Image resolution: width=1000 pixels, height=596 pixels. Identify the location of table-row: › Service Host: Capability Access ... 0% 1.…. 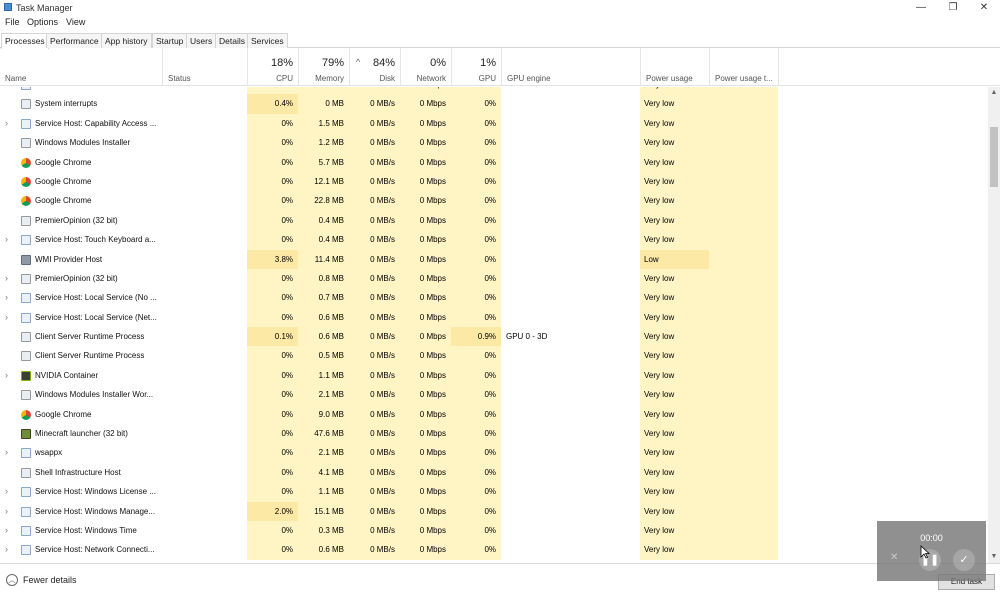
(494, 123).